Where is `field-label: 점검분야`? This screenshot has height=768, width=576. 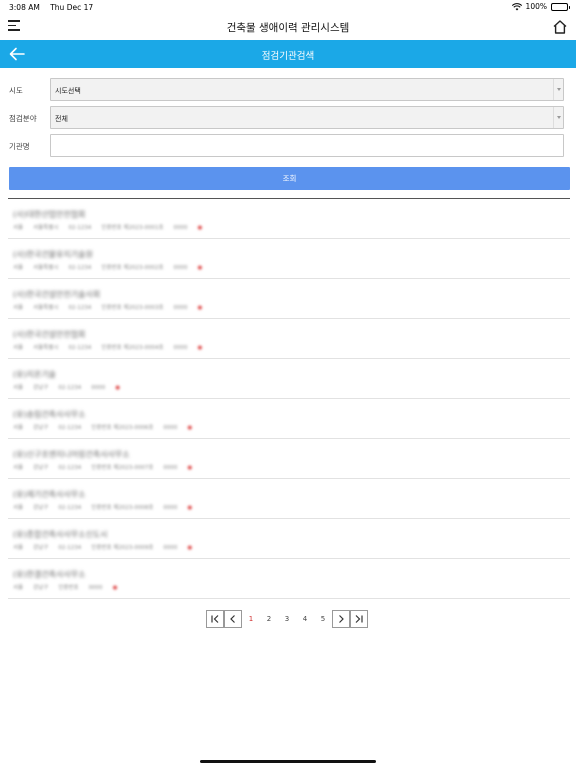
field-label: 점검분야 is located at coordinates (23, 118).